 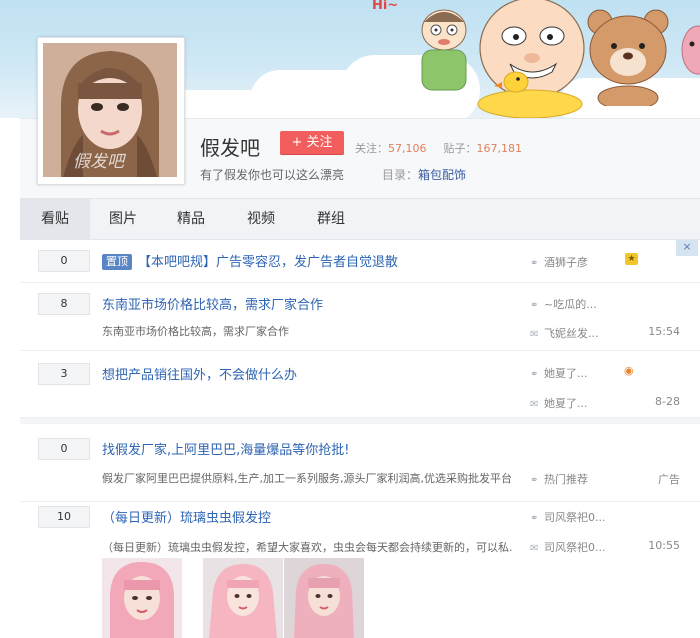 I want to click on ad-label: 广告, so click(x=669, y=479).